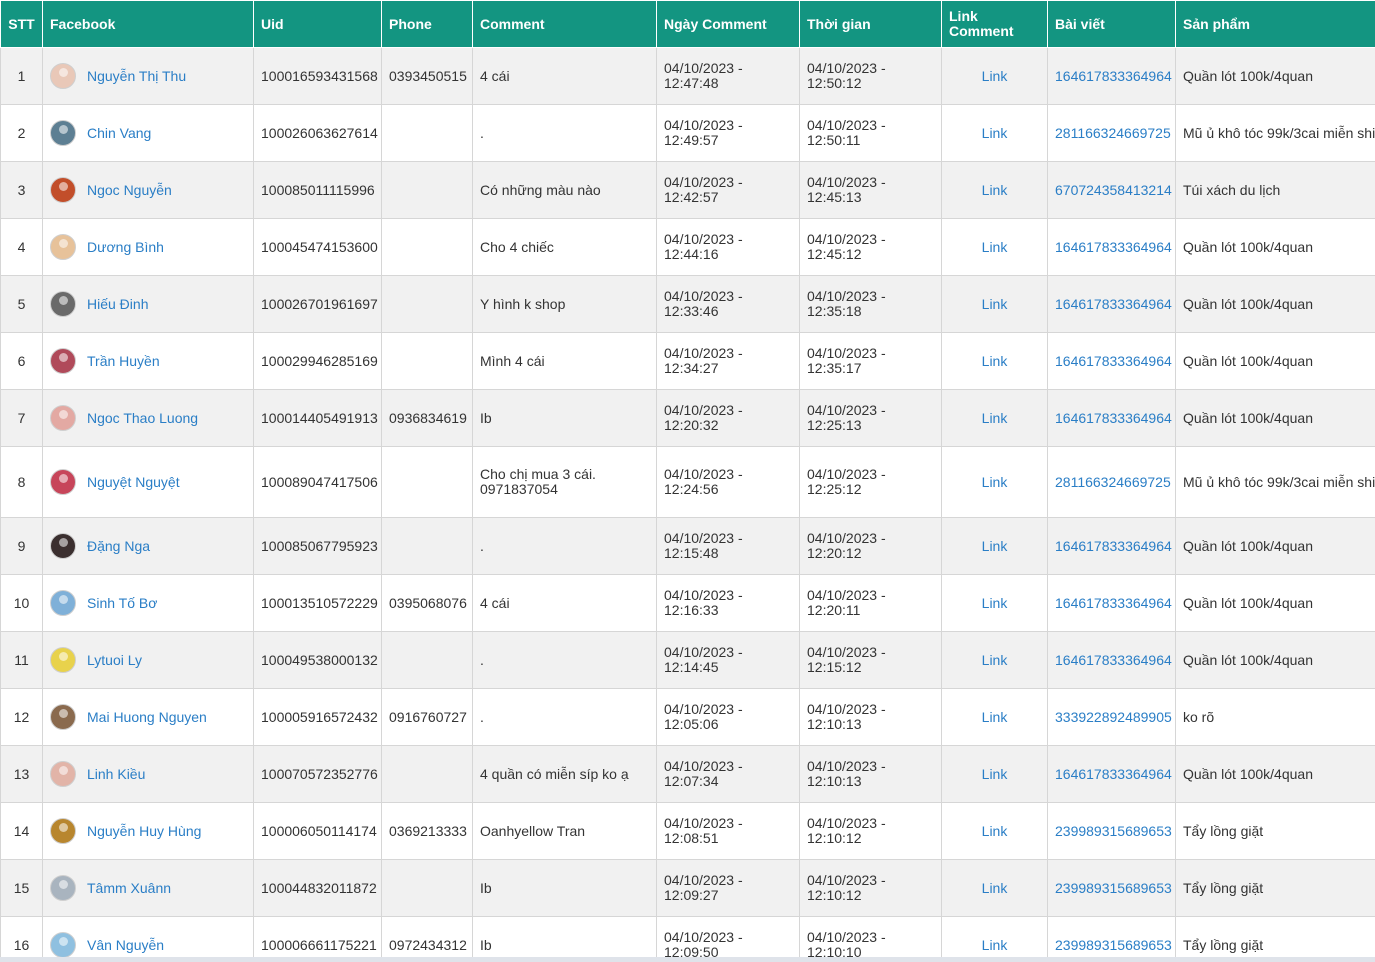 The image size is (1375, 962). Describe the element at coordinates (125, 945) in the screenshot. I see `facebook-name-link: Vân Nguyễn` at that location.